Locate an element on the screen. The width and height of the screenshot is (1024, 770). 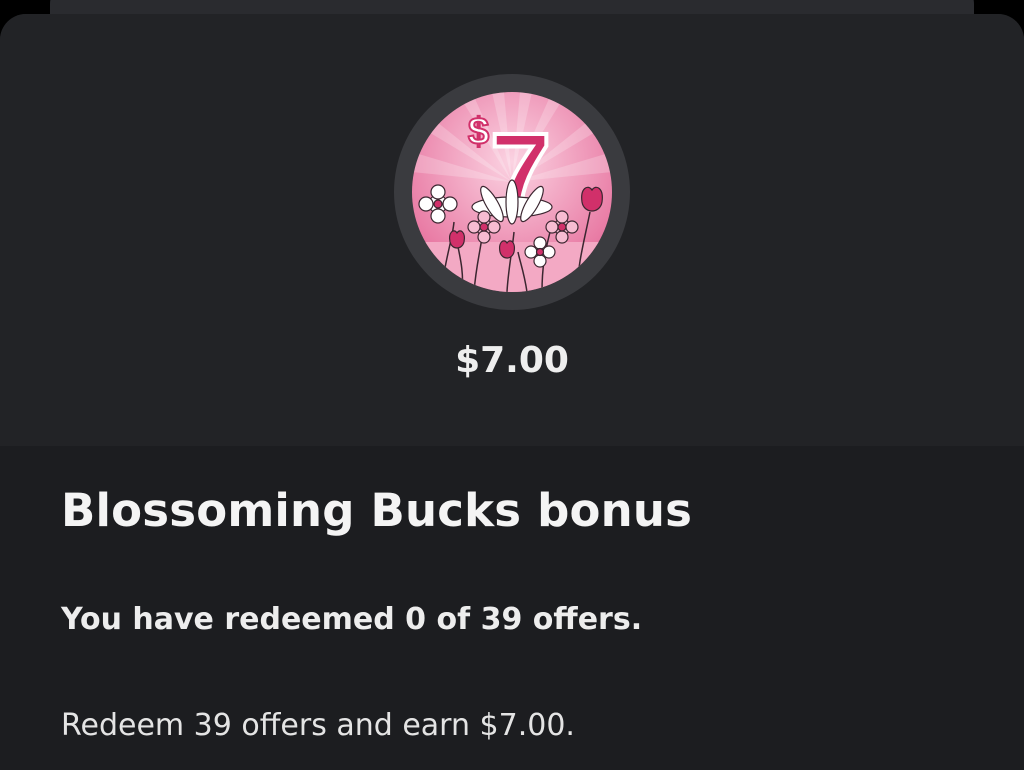
badge-currency: $ is located at coordinates (478, 132).